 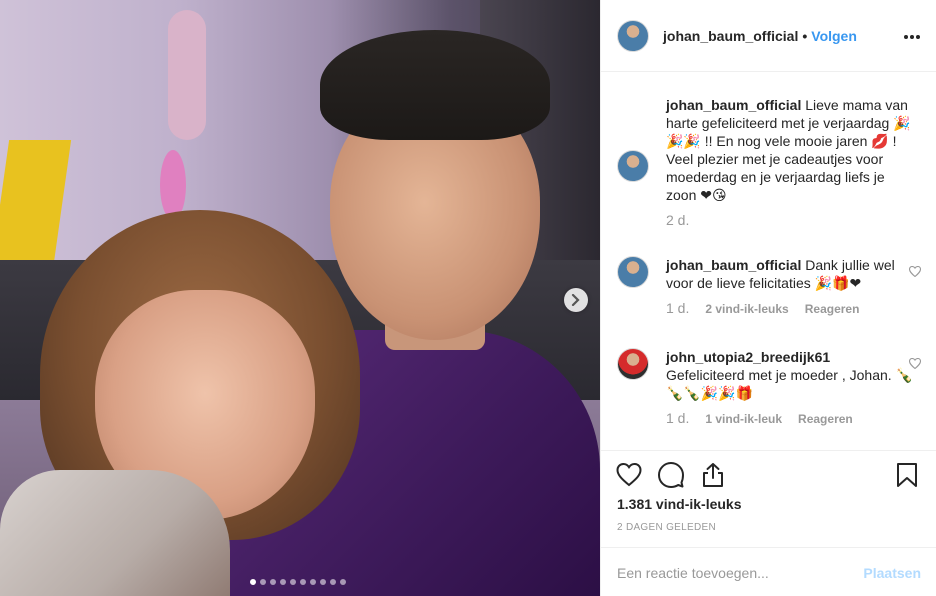 I want to click on comment-meta: 1 d. 1 vind-ik-leuk Reageren, so click(x=793, y=419).